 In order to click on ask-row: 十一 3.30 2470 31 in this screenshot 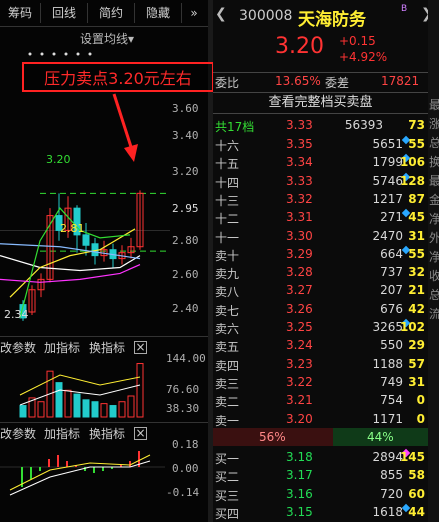, I will do `click(326, 236)`.